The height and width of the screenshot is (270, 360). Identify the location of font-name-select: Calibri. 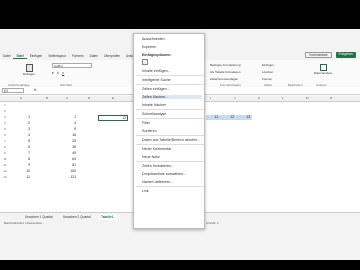
(72, 65).